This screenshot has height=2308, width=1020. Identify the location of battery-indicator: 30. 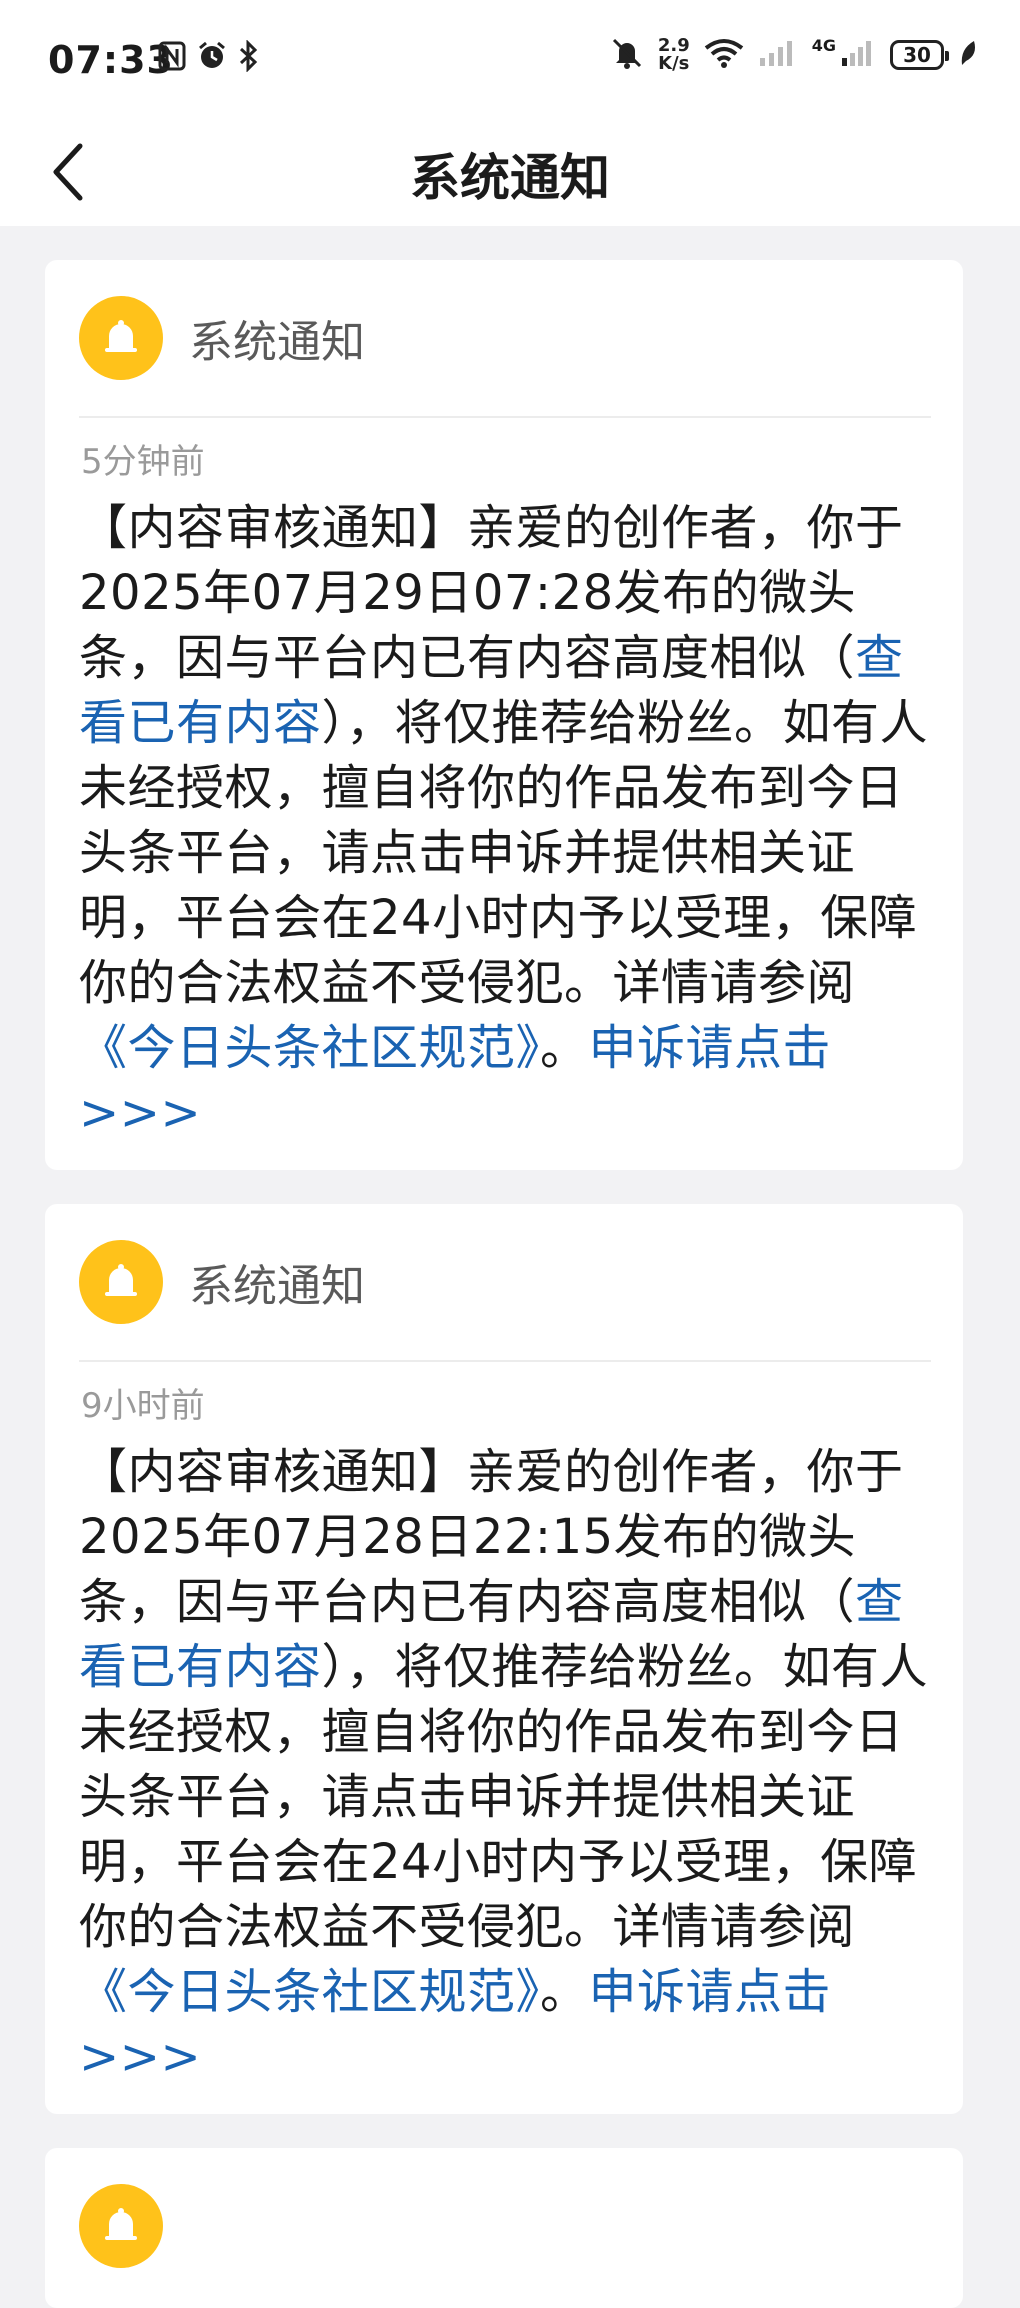
(919, 55).